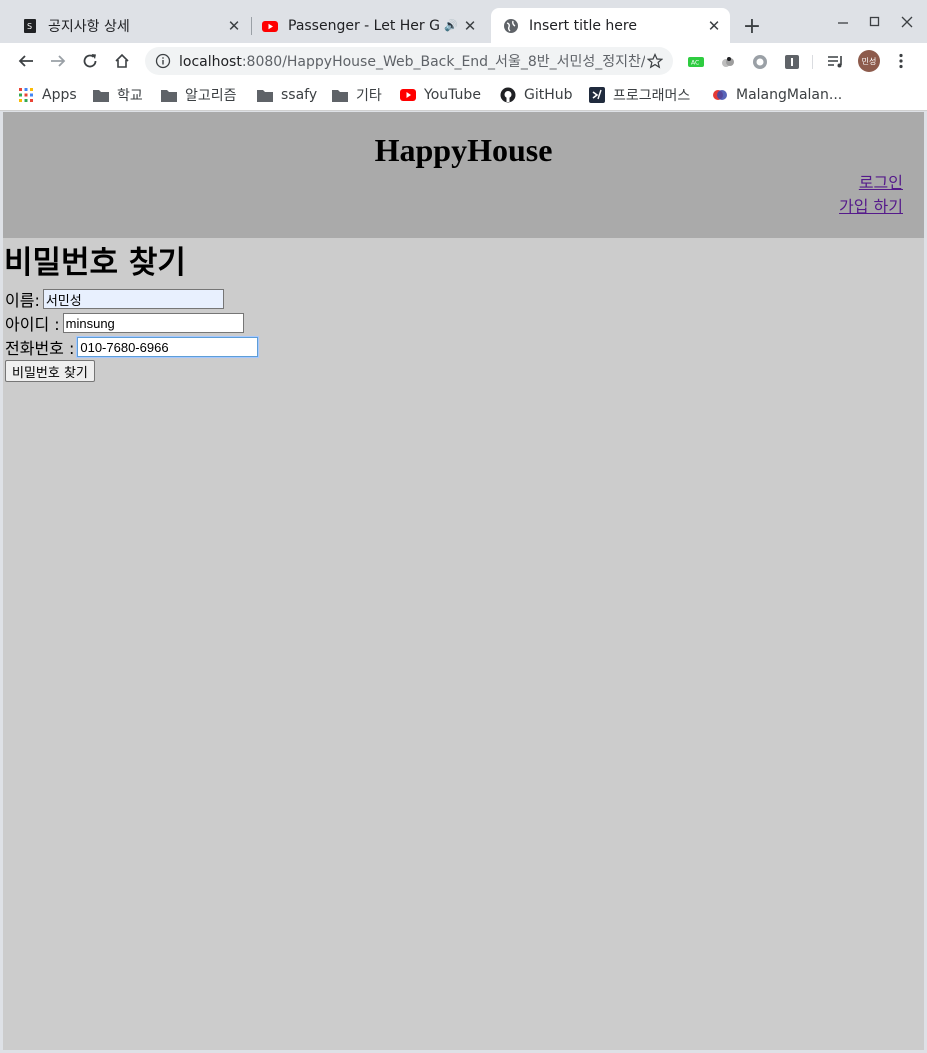 The height and width of the screenshot is (1053, 927). I want to click on bookmark-github: GitHub, so click(536, 95).